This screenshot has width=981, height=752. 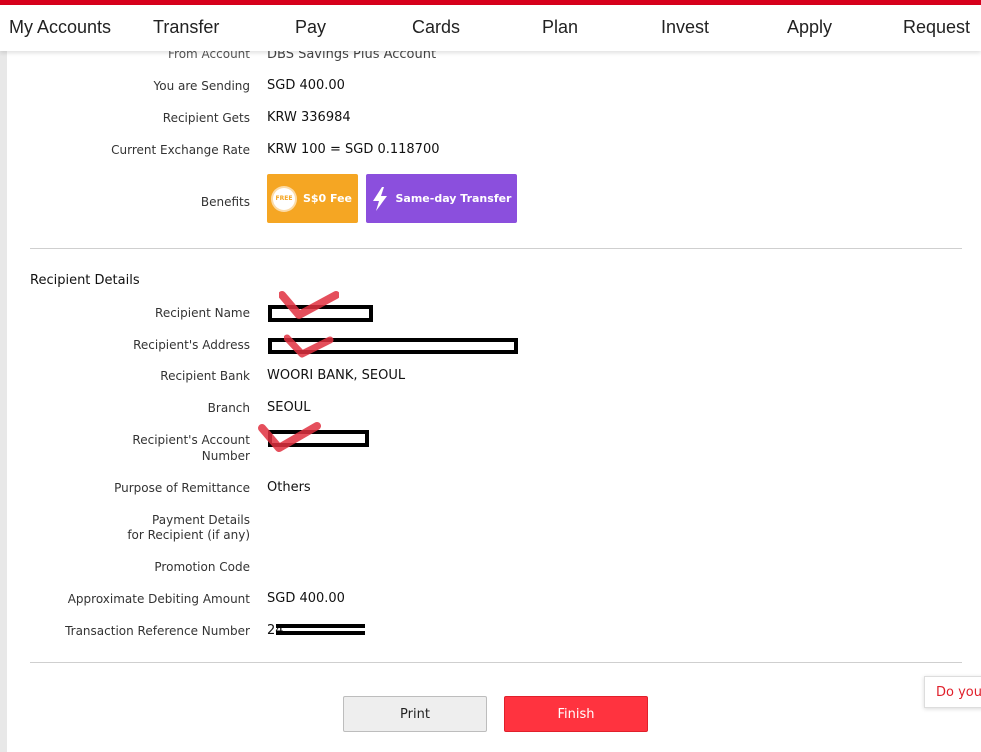 I want to click on branch-label: Branch, so click(x=228, y=408).